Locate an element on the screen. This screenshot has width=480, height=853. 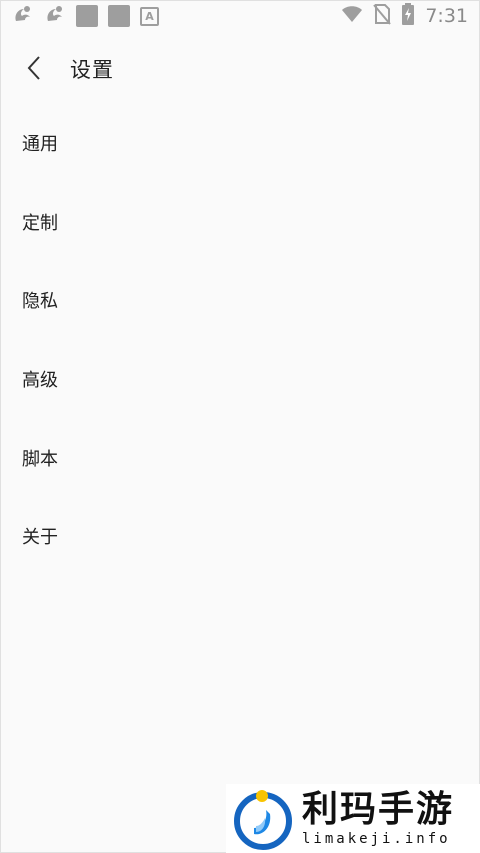
menu-item-privacy: 隐私 is located at coordinates (240, 300).